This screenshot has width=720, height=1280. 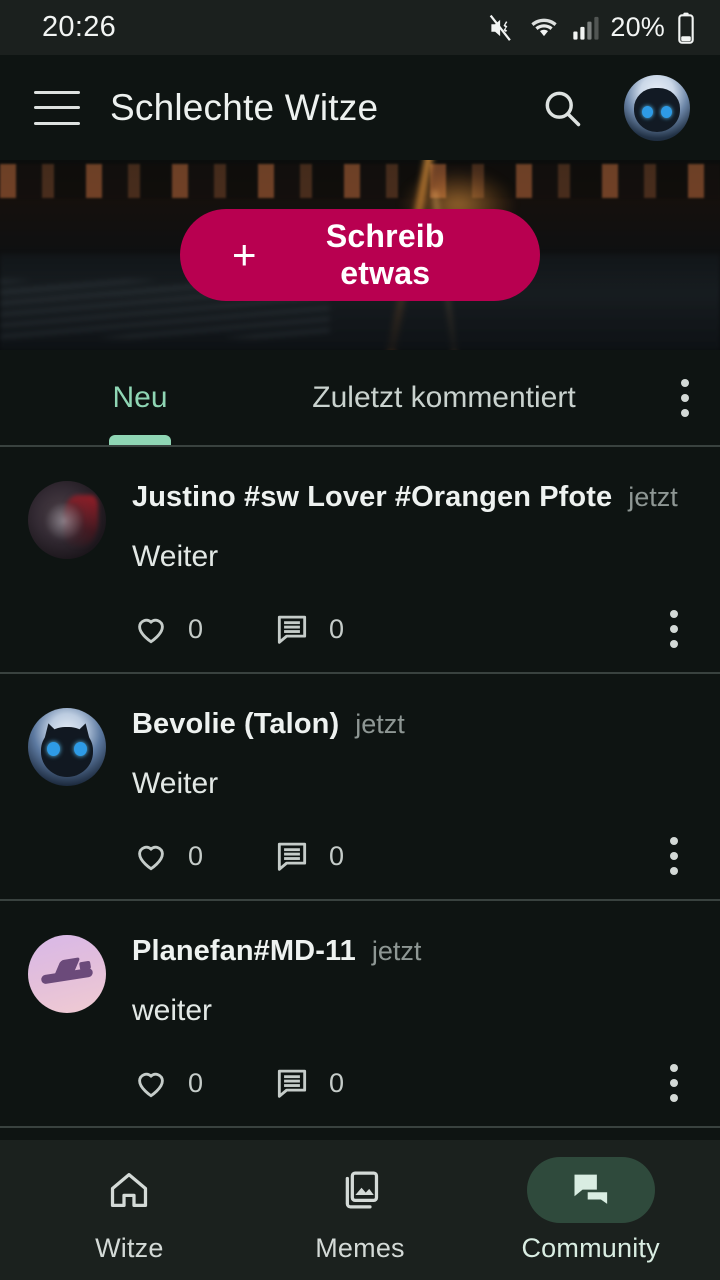 I want to click on status-bar: 20:26 20%, so click(x=360, y=27).